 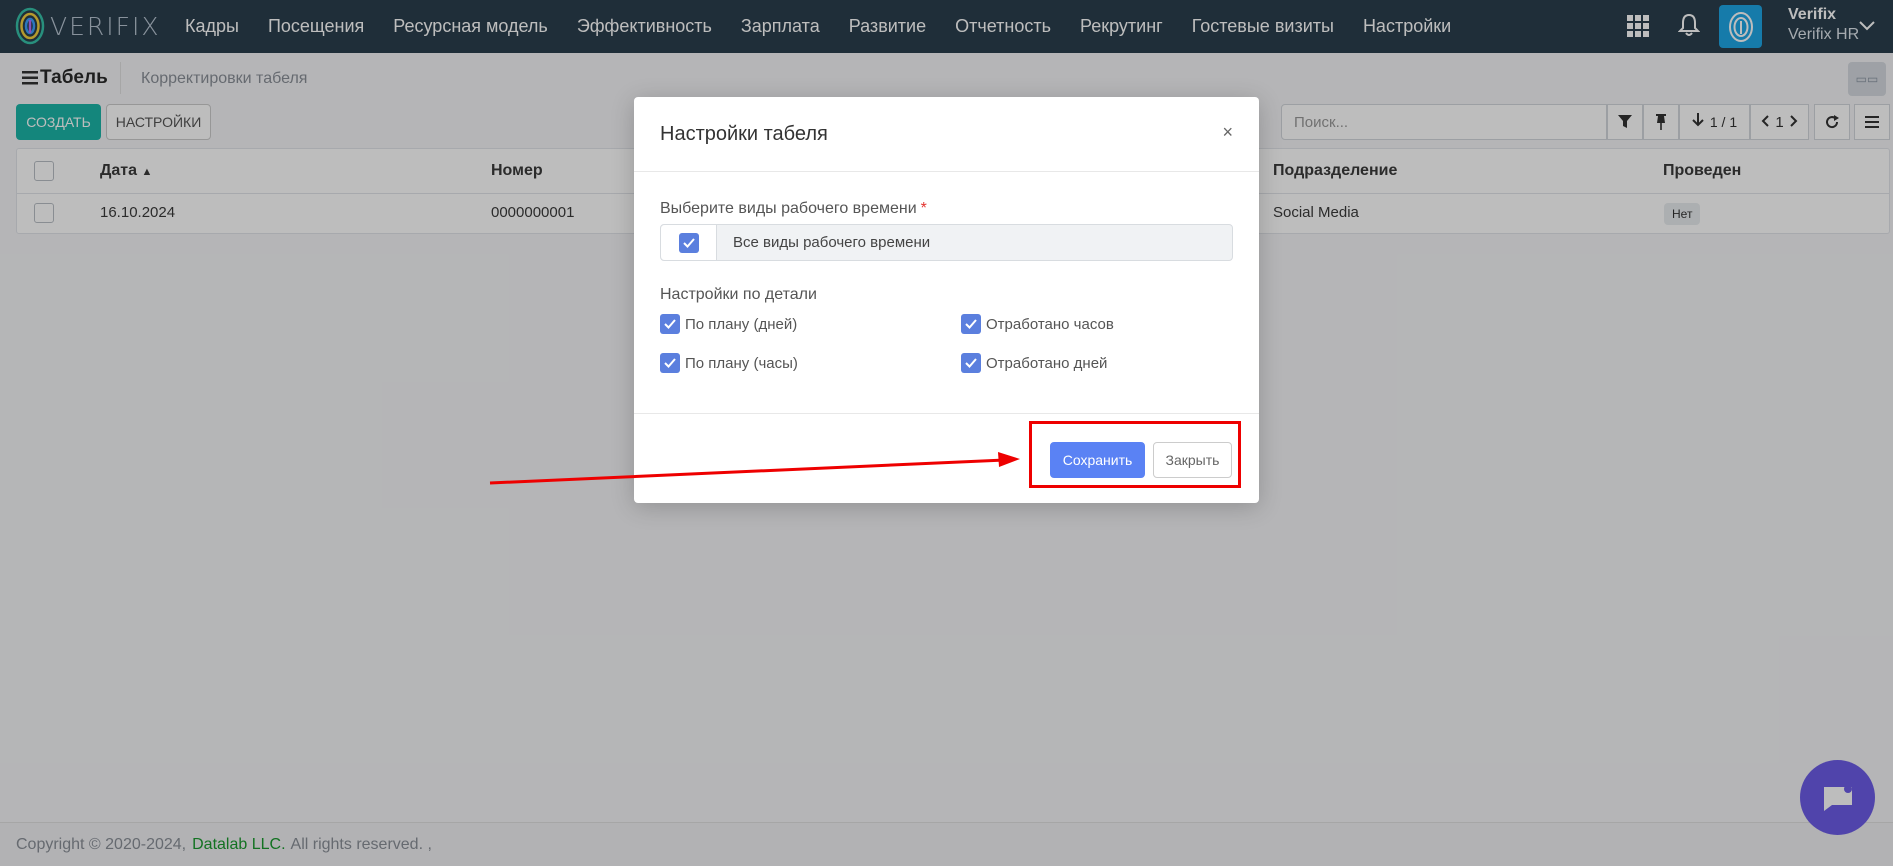 I want to click on select-all-types-checkbox, so click(x=689, y=242).